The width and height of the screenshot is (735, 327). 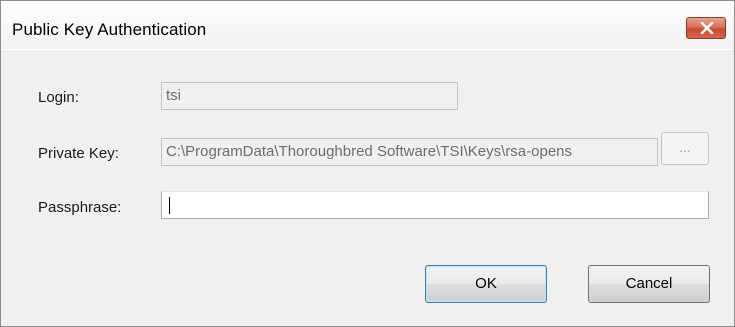 I want to click on title-bar: Public Key Authentication, so click(x=367, y=25).